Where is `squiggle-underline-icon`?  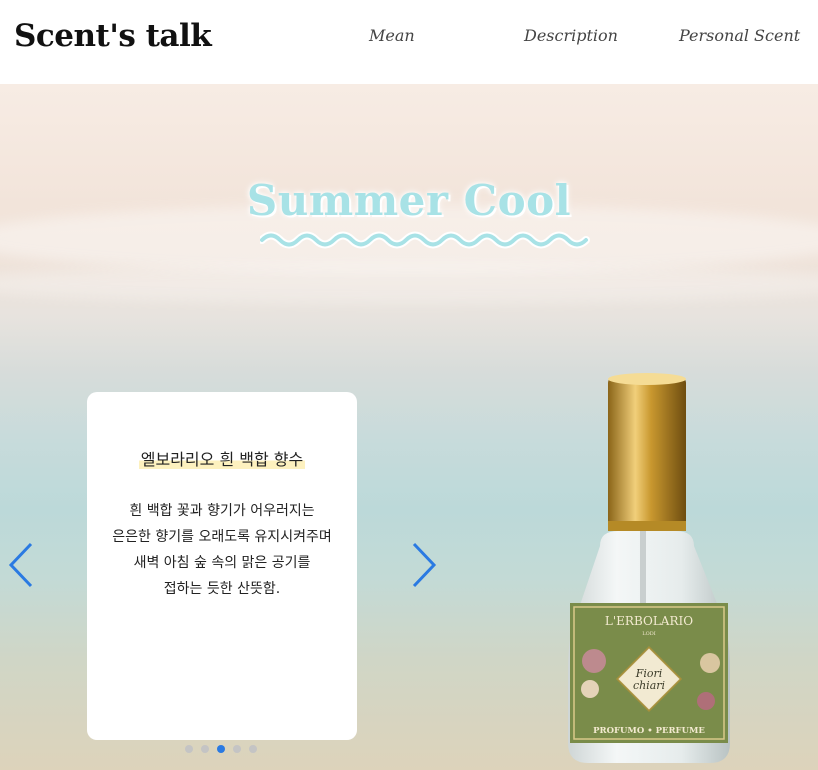 squiggle-underline-icon is located at coordinates (425, 240).